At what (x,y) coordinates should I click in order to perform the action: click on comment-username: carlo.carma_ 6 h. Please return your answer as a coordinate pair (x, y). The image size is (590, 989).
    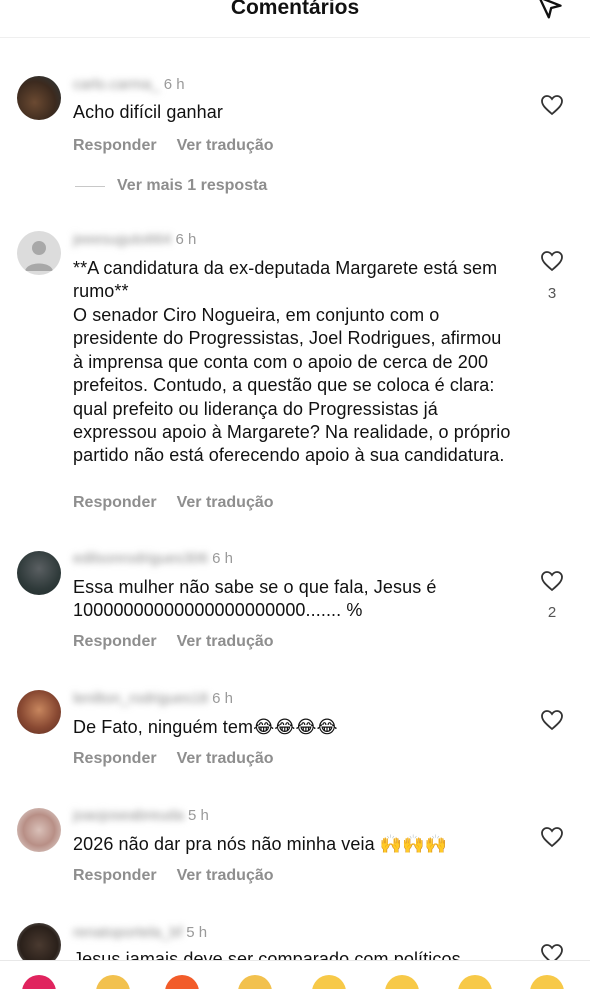
    Looking at the image, I should click on (129, 84).